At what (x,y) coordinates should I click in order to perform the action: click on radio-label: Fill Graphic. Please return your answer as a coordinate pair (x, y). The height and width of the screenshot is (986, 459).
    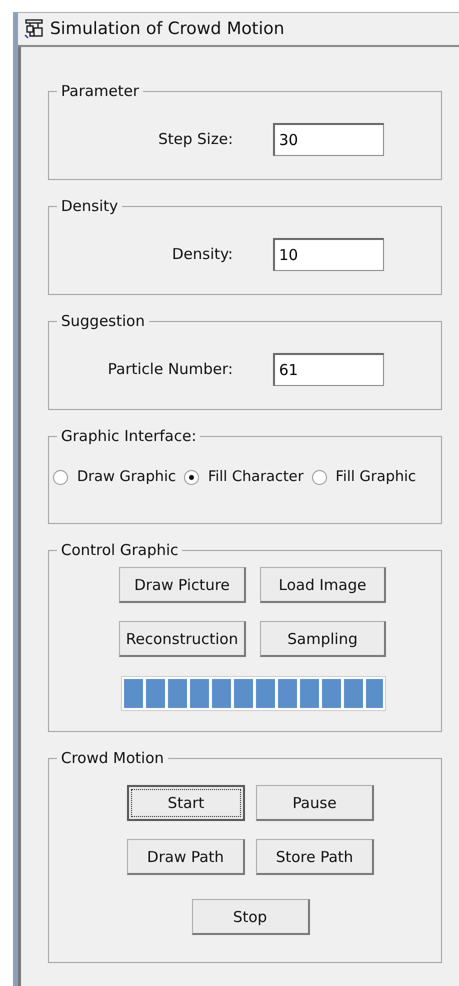
    Looking at the image, I should click on (376, 477).